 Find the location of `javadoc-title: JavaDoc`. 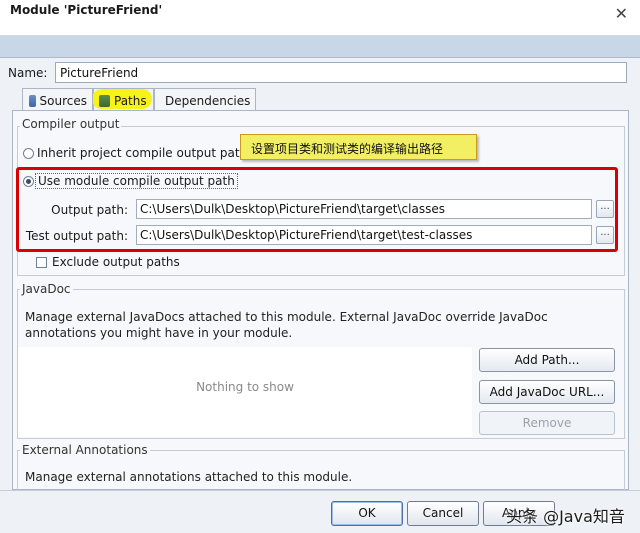

javadoc-title: JavaDoc is located at coordinates (46, 289).